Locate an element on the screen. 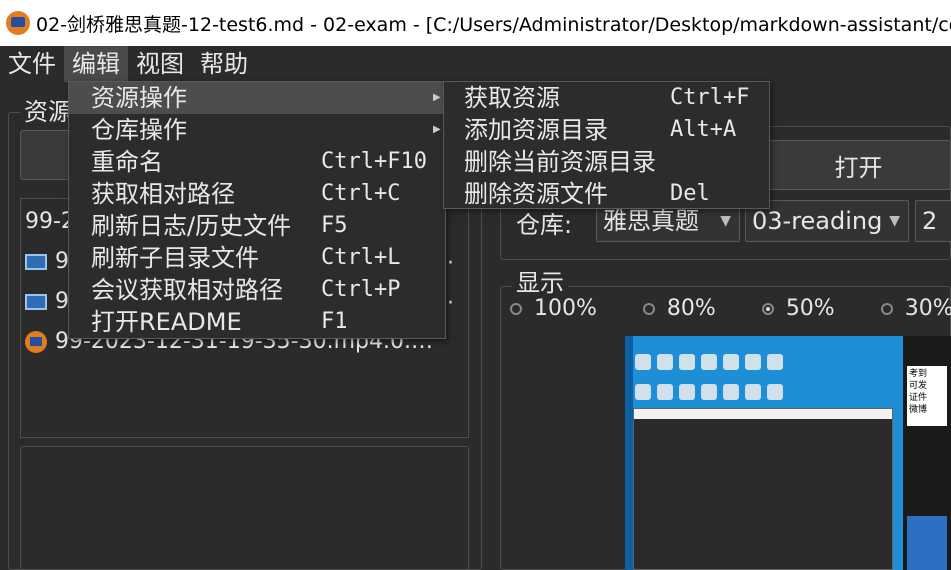 The image size is (951, 570). menu-item-add-resource-dir: 添加资源目录 Alt+A is located at coordinates (606, 130).